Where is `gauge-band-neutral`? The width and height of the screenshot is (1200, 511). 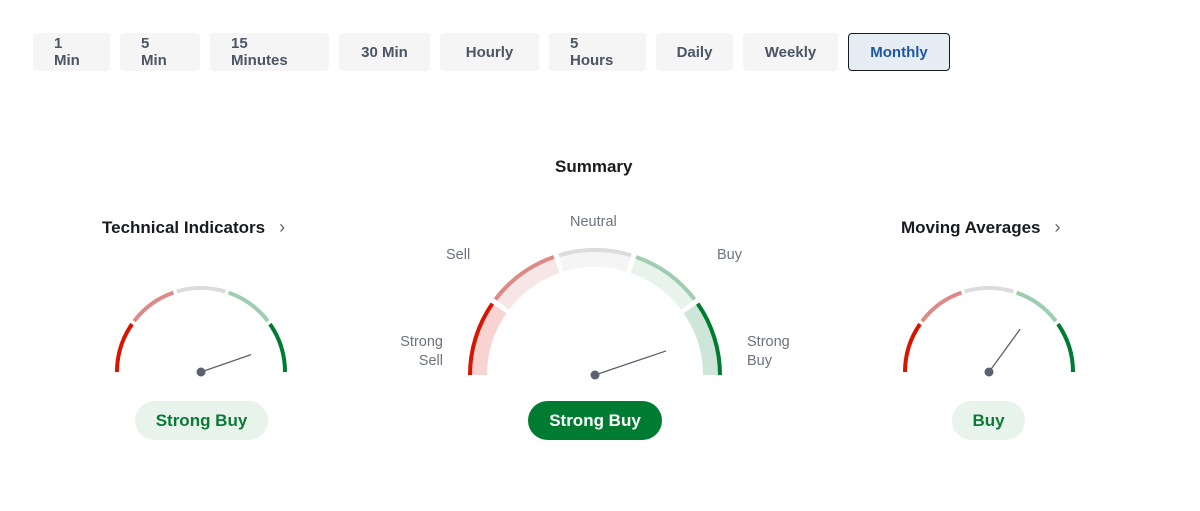 gauge-band-neutral is located at coordinates (595, 260).